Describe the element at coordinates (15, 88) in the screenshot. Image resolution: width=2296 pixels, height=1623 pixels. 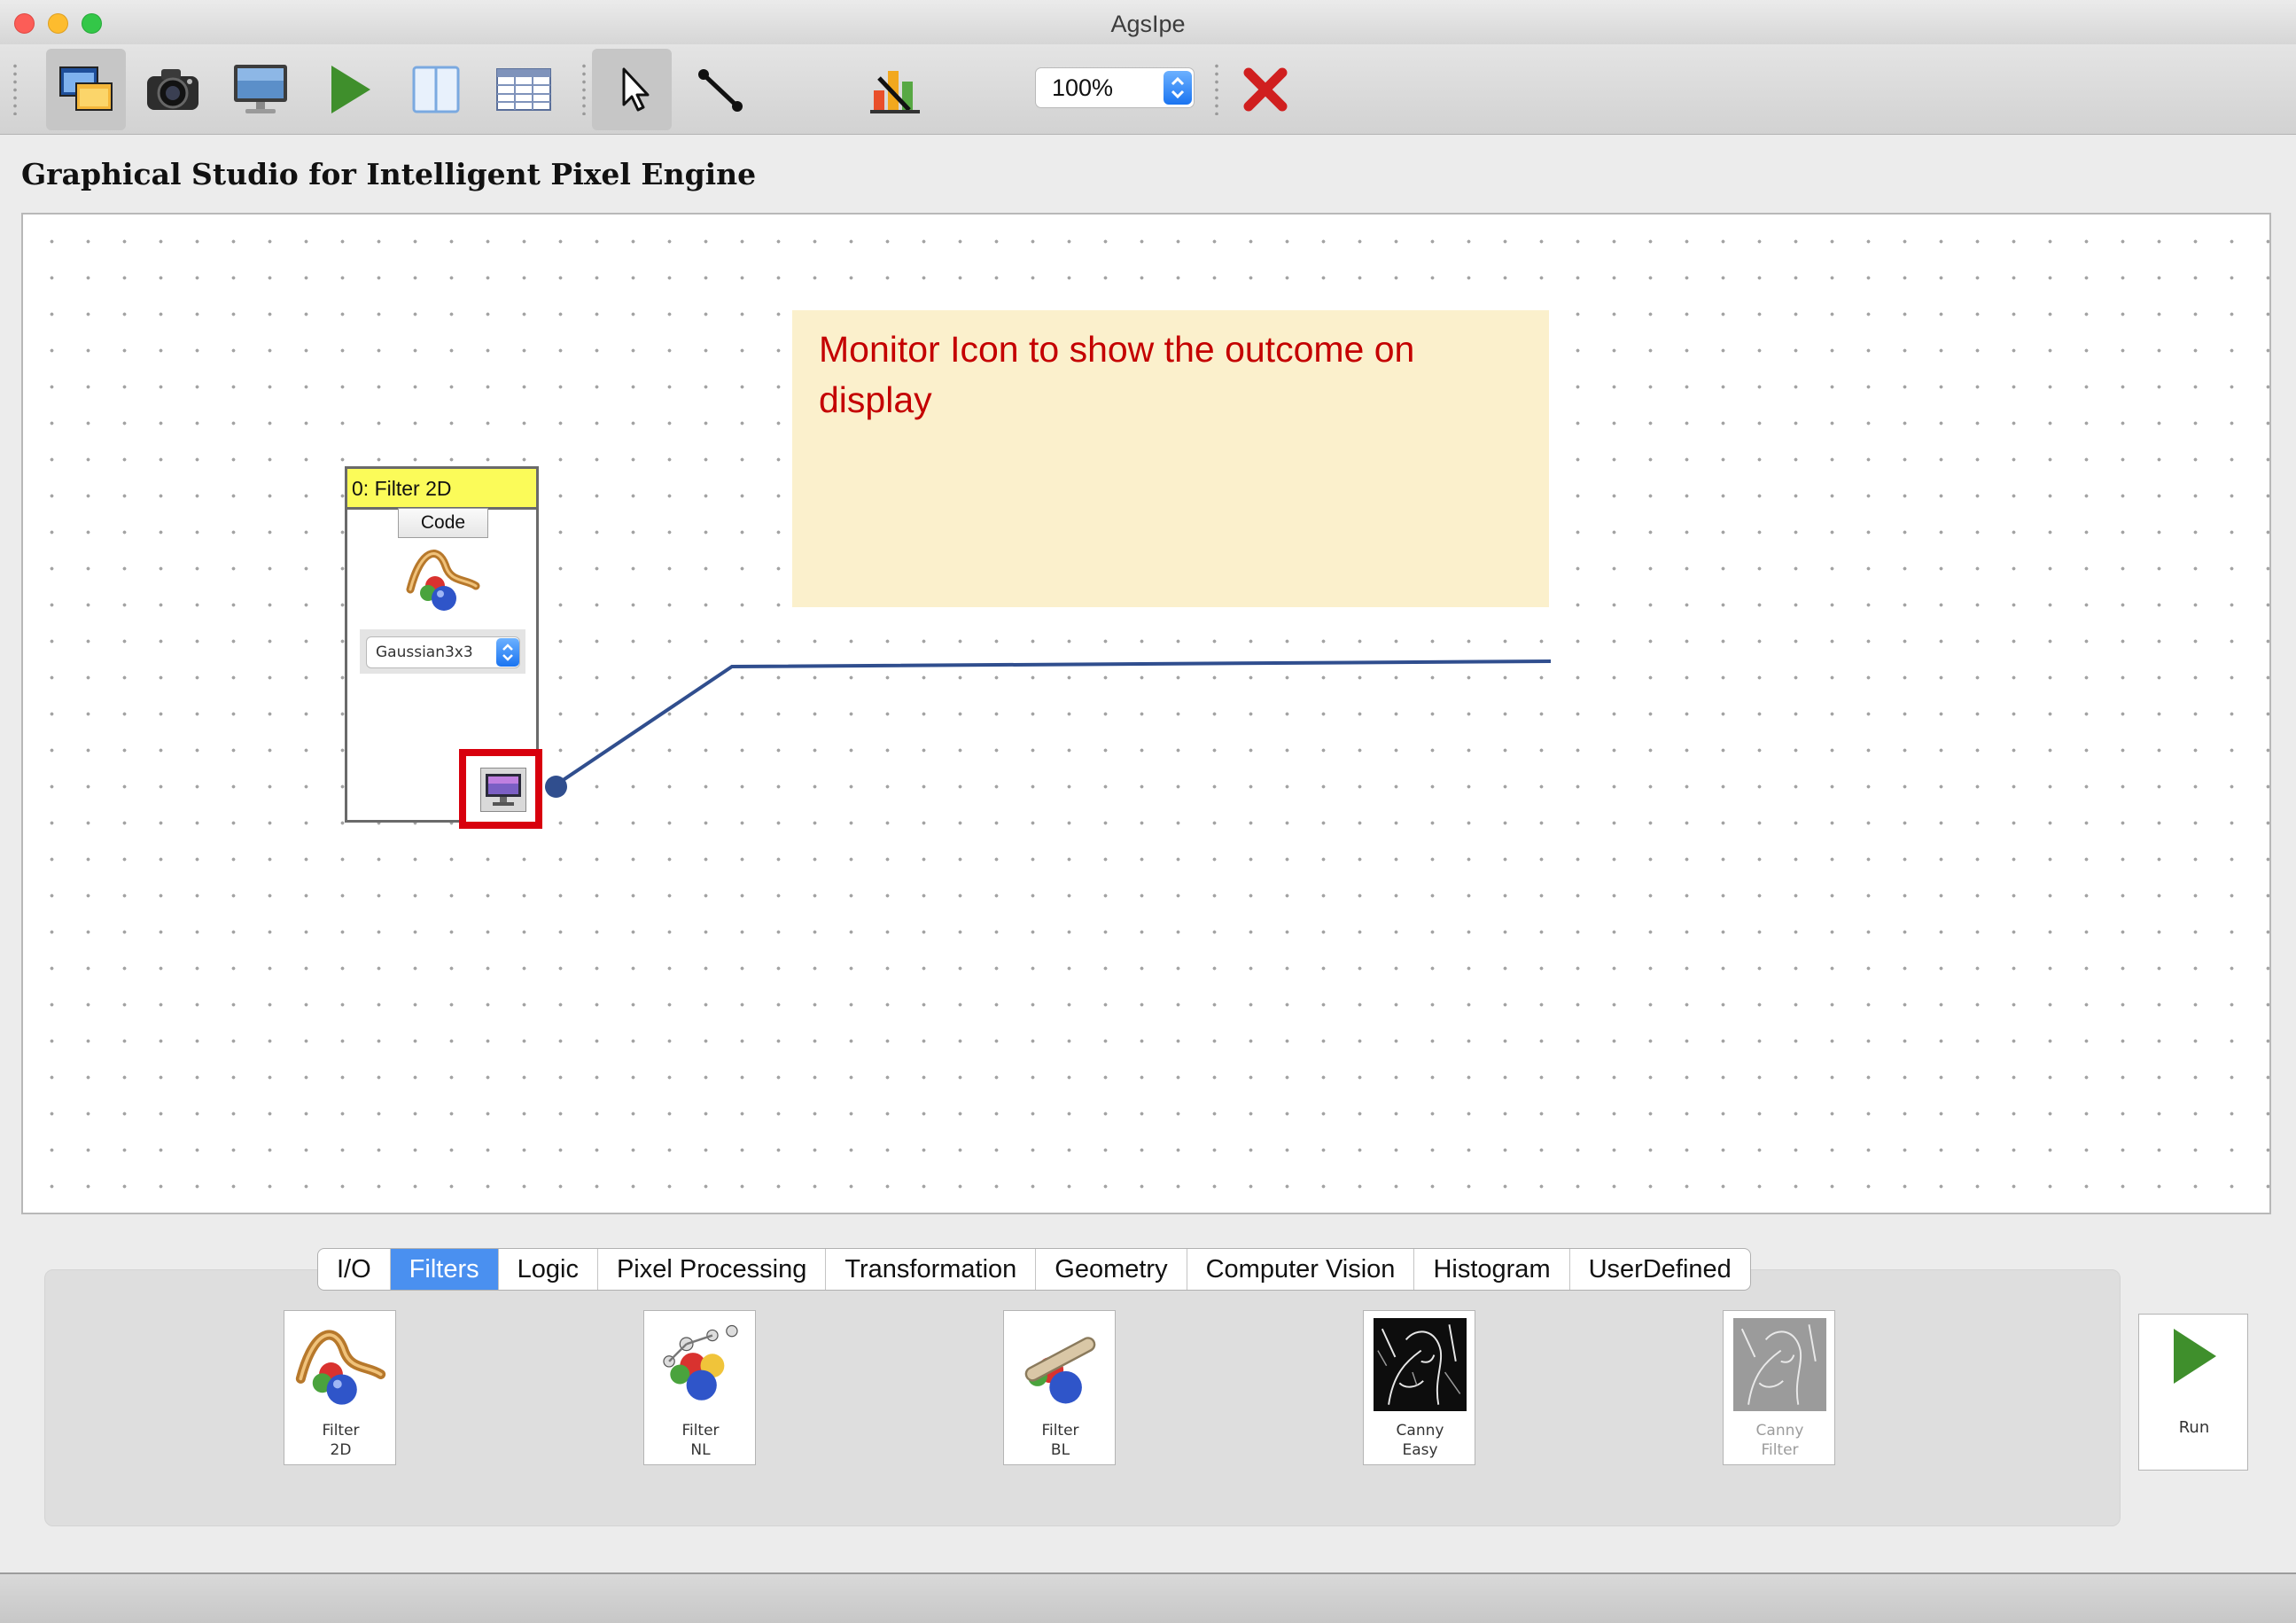
I see `toolbar-grip` at that location.